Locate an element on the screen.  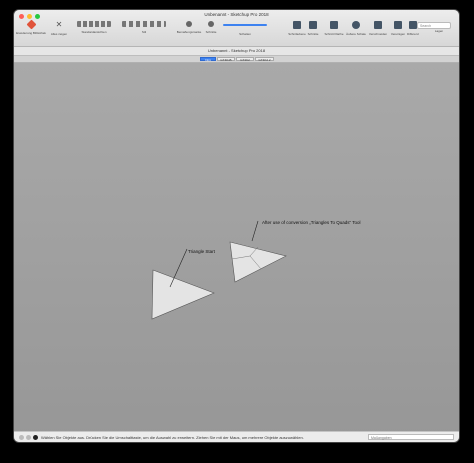
views-icon is located at coordinates (94, 24).